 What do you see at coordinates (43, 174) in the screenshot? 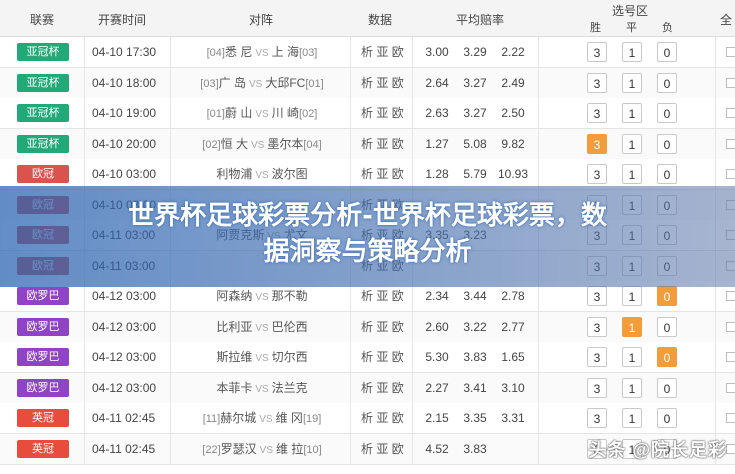
I see `league-badge: 欧冠` at bounding box center [43, 174].